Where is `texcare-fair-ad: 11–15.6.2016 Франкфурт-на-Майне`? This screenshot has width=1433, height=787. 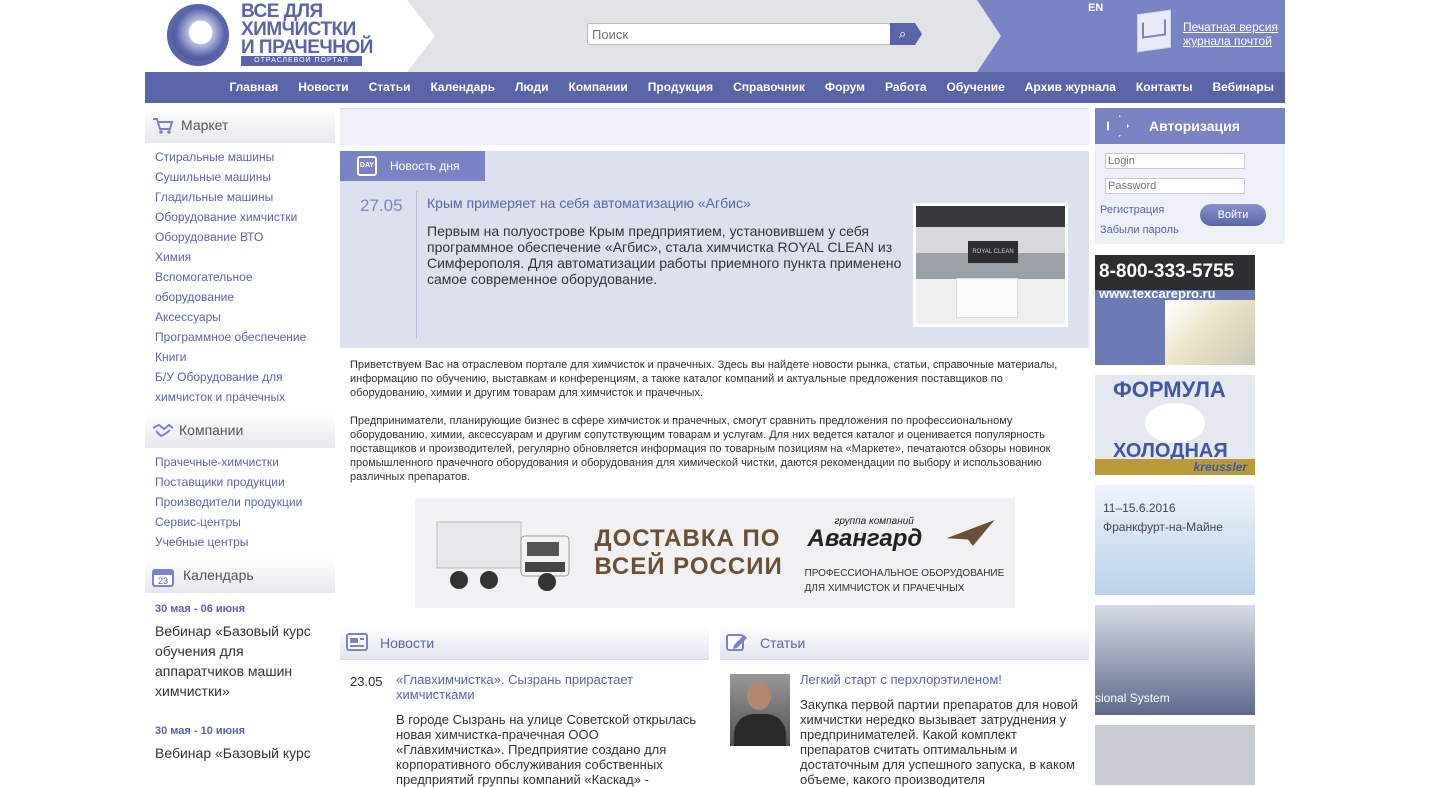 texcare-fair-ad: 11–15.6.2016 Франкфурт-на-Майне is located at coordinates (1175, 540).